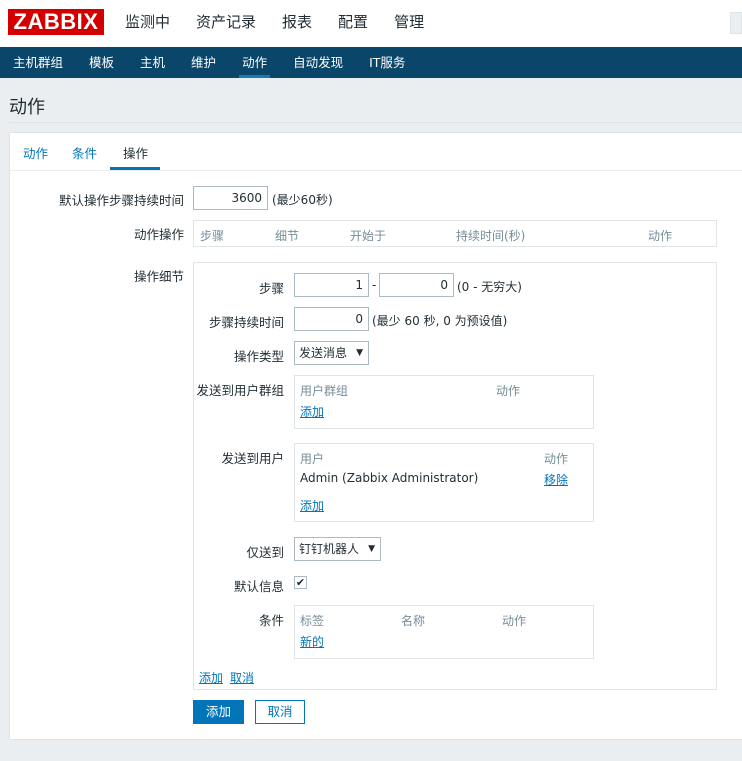 The image size is (742, 761). I want to click on users-add-link: 添加, so click(312, 505).